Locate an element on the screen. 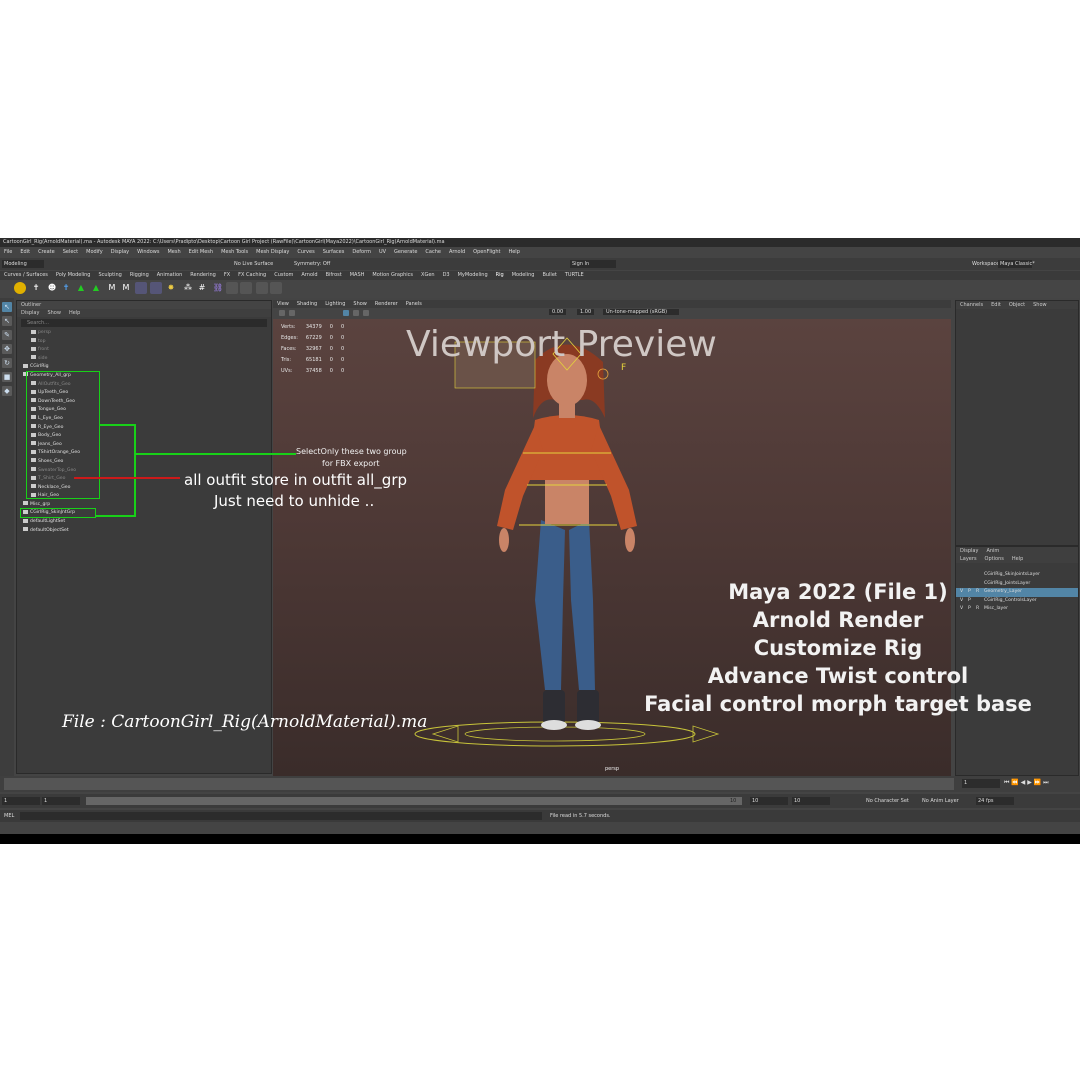  workspace-select: Maya Classic* is located at coordinates (1016, 264).